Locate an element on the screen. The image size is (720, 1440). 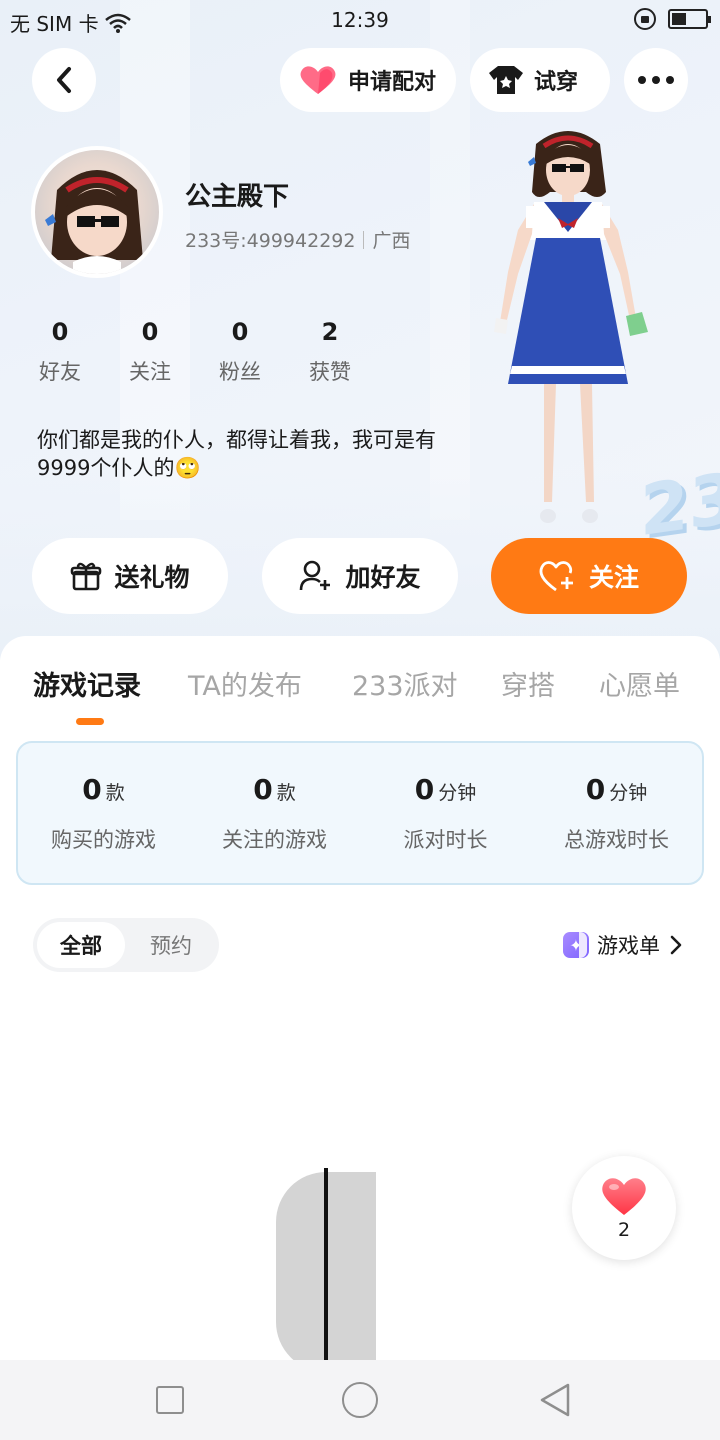
tab-outfits: 穿搭 is located at coordinates (528, 683).